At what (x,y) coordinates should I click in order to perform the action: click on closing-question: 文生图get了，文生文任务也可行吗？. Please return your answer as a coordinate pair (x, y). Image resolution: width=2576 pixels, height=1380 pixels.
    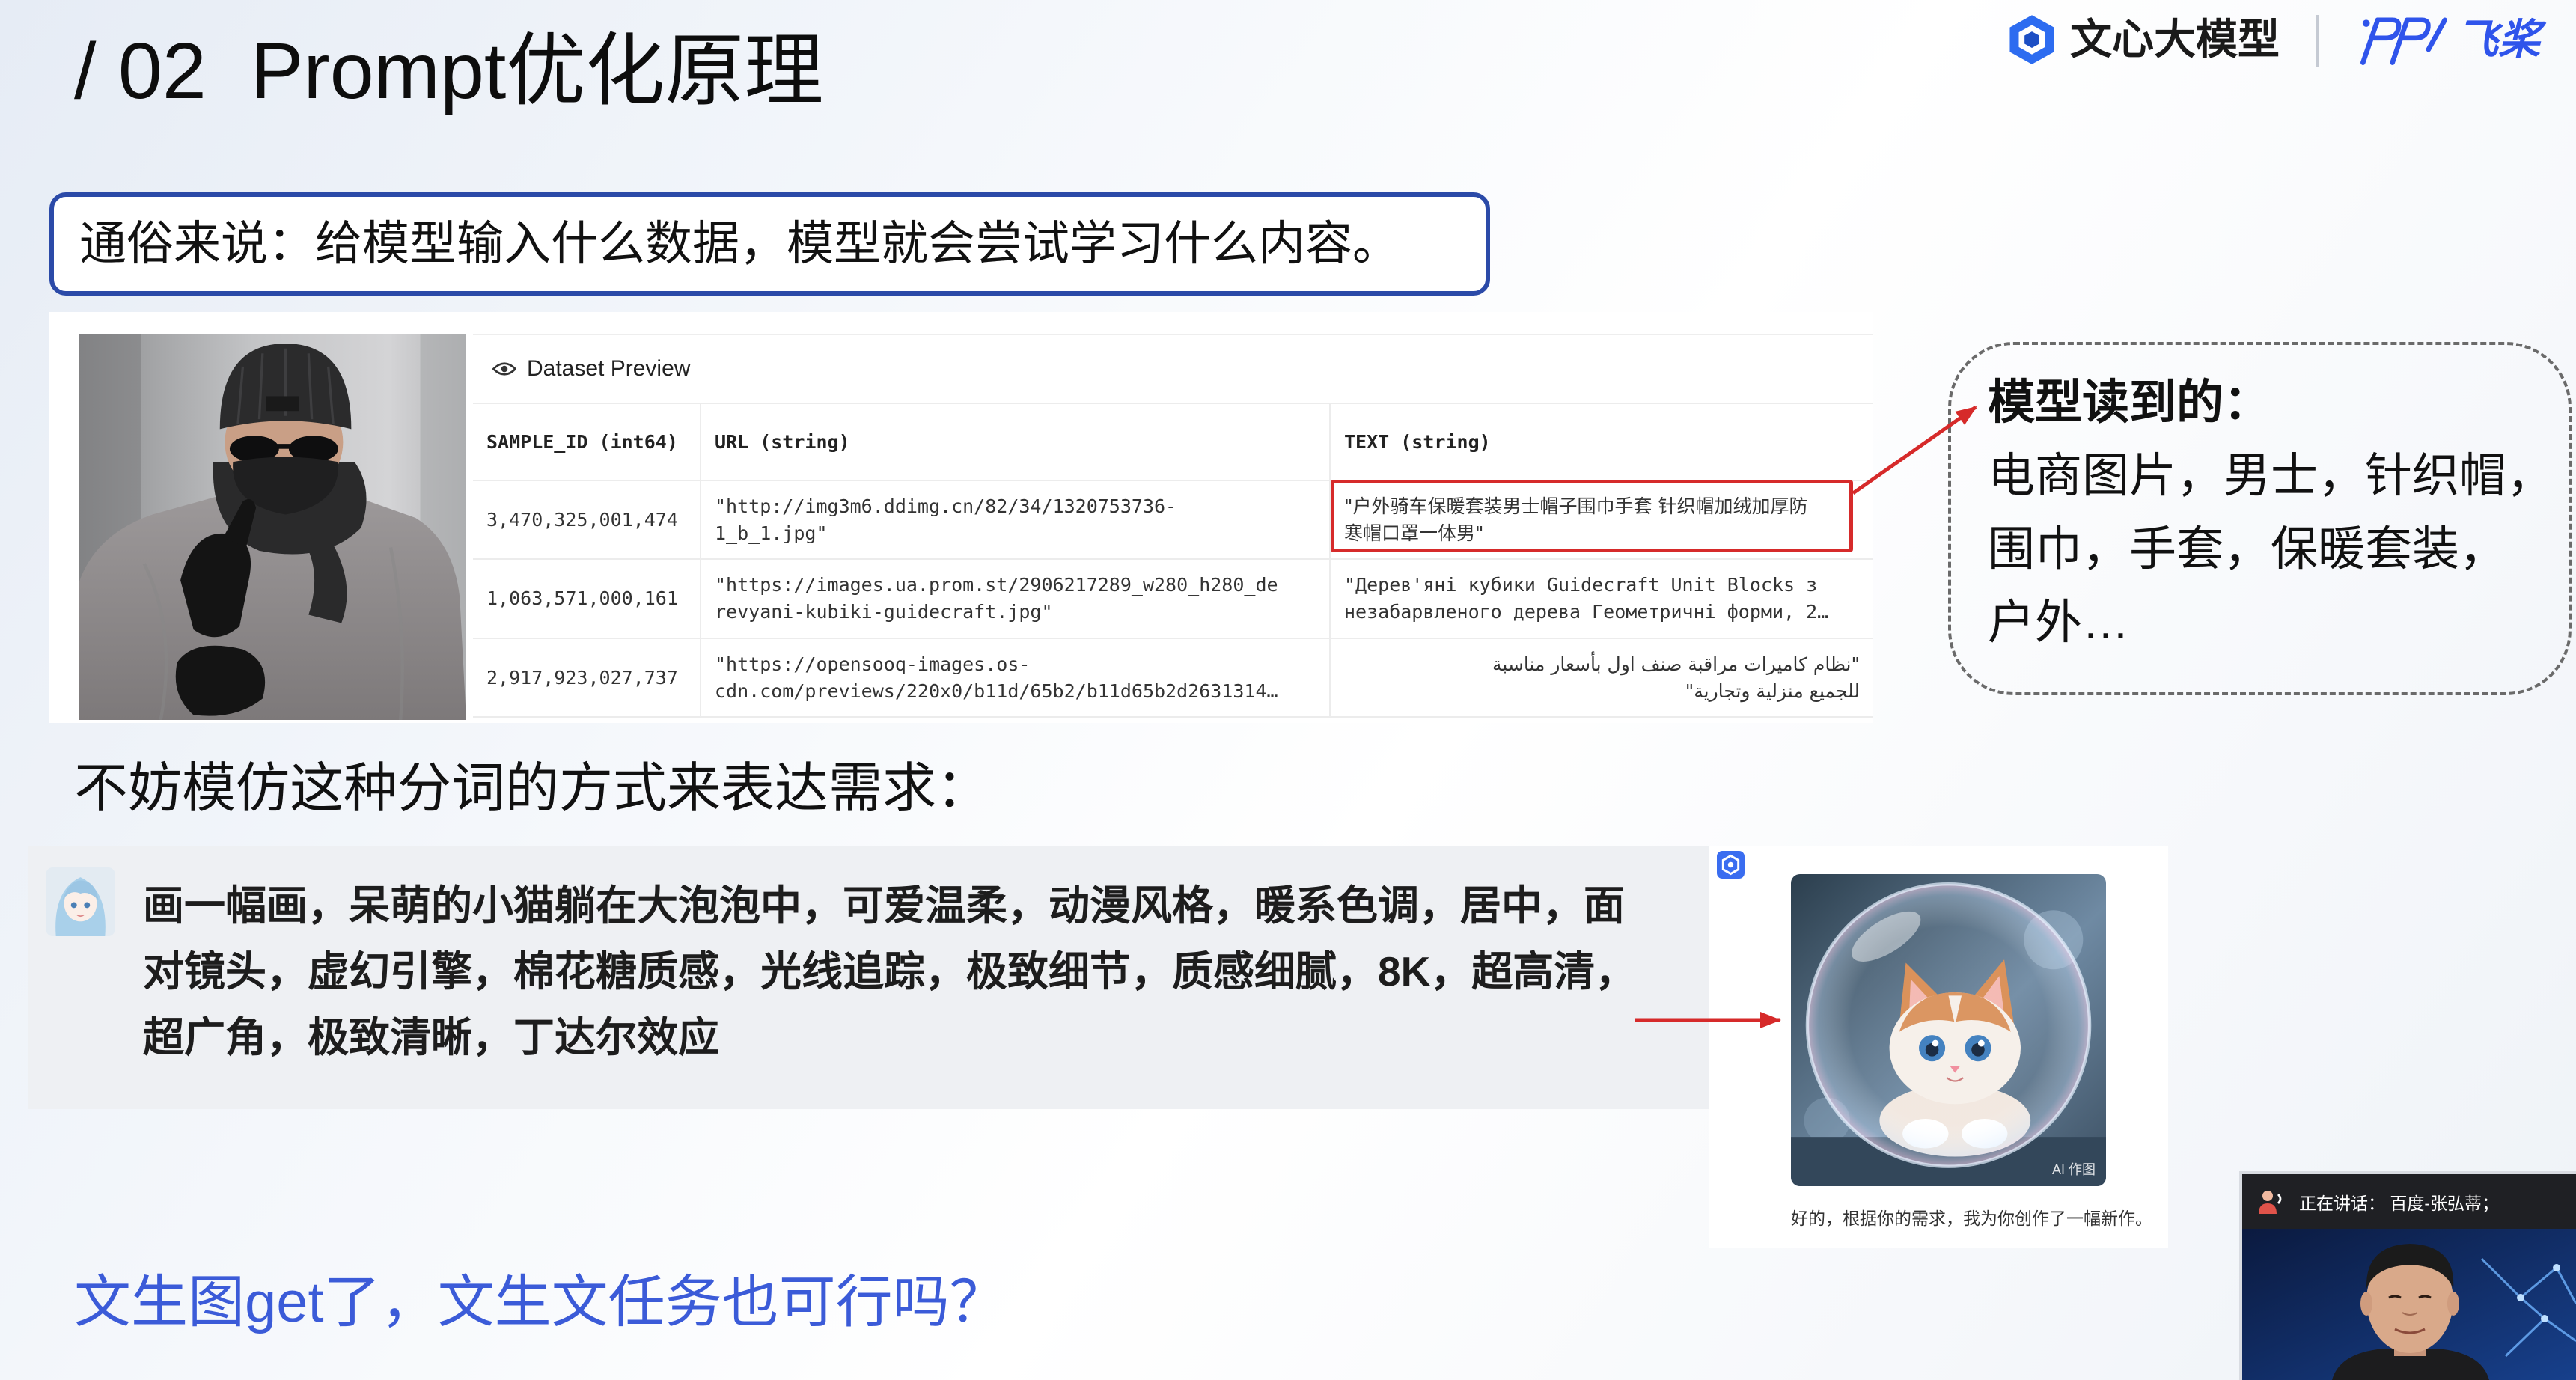
    Looking at the image, I should click on (540, 1302).